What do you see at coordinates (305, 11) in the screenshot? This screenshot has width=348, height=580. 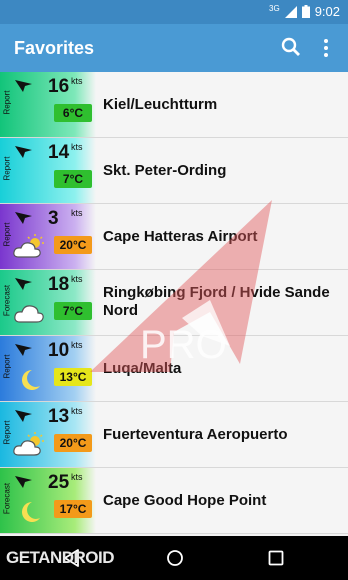 I see `battery-icon` at bounding box center [305, 11].